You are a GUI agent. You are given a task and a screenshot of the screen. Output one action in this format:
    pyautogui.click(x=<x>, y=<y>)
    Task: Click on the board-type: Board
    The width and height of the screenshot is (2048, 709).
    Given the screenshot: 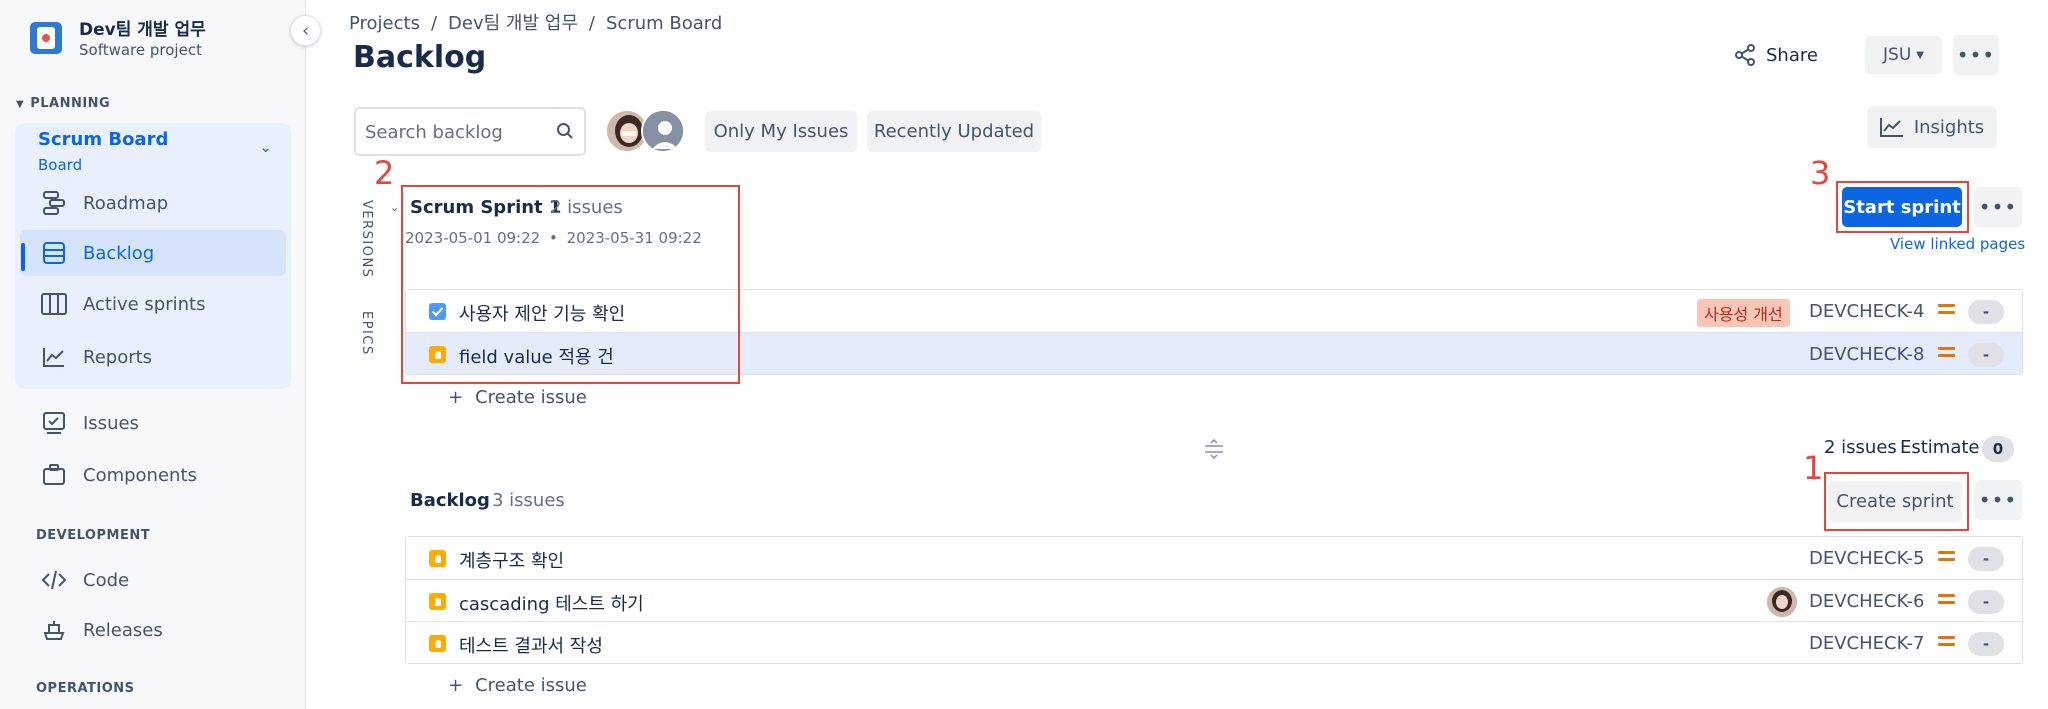 What is the action you would take?
    pyautogui.click(x=60, y=165)
    